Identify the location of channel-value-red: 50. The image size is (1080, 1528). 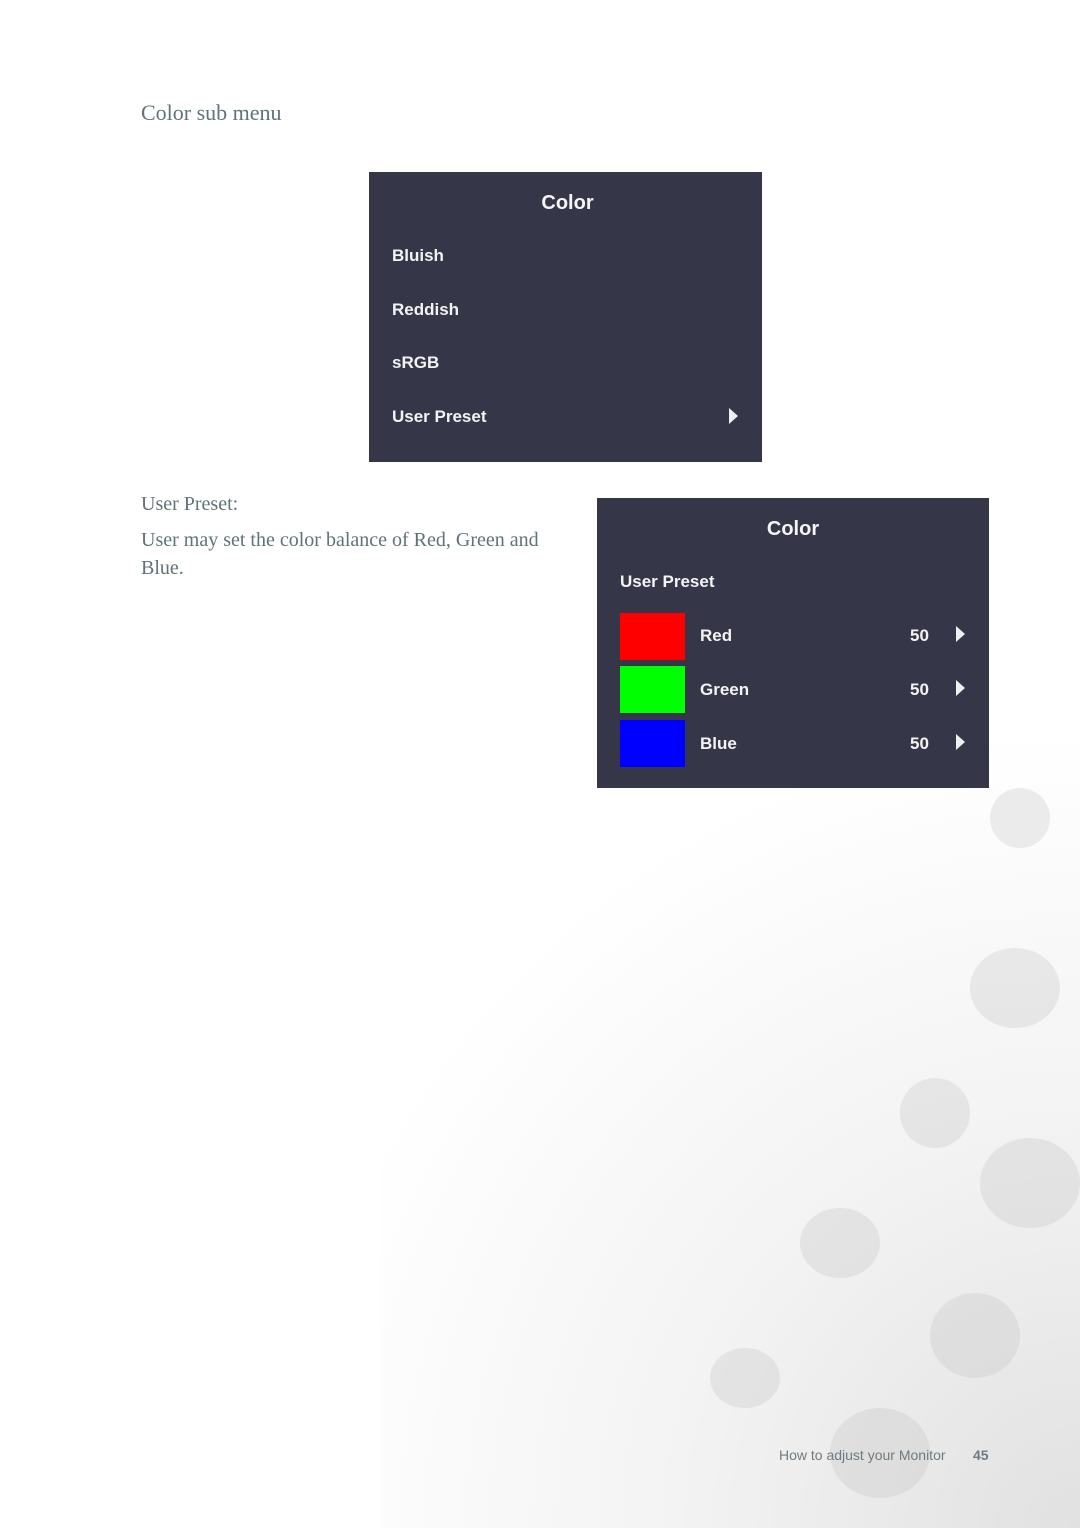
(919, 635).